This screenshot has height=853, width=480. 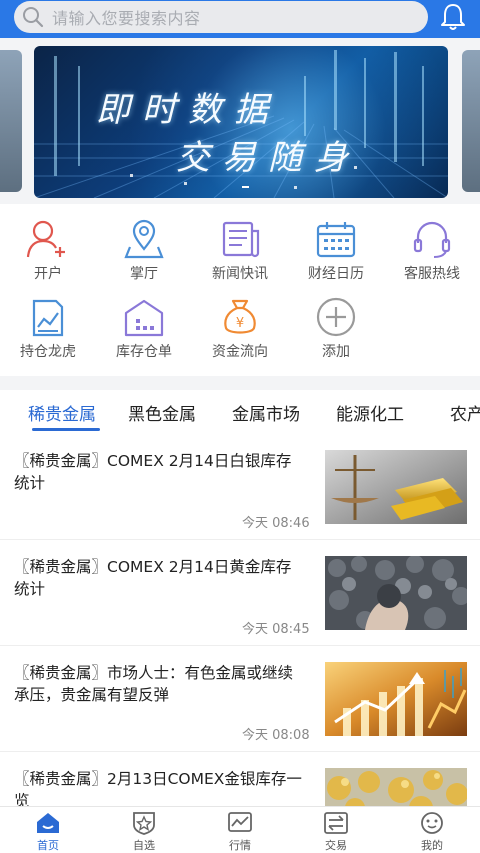 I want to click on bell-icon, so click(x=453, y=17).